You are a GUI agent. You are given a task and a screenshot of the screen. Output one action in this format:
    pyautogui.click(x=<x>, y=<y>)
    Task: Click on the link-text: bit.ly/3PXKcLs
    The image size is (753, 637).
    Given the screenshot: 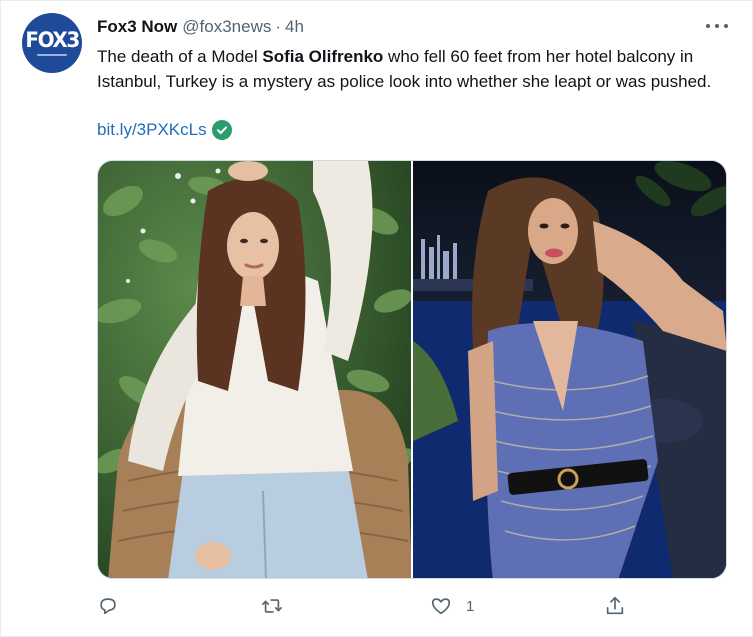 What is the action you would take?
    pyautogui.click(x=152, y=130)
    